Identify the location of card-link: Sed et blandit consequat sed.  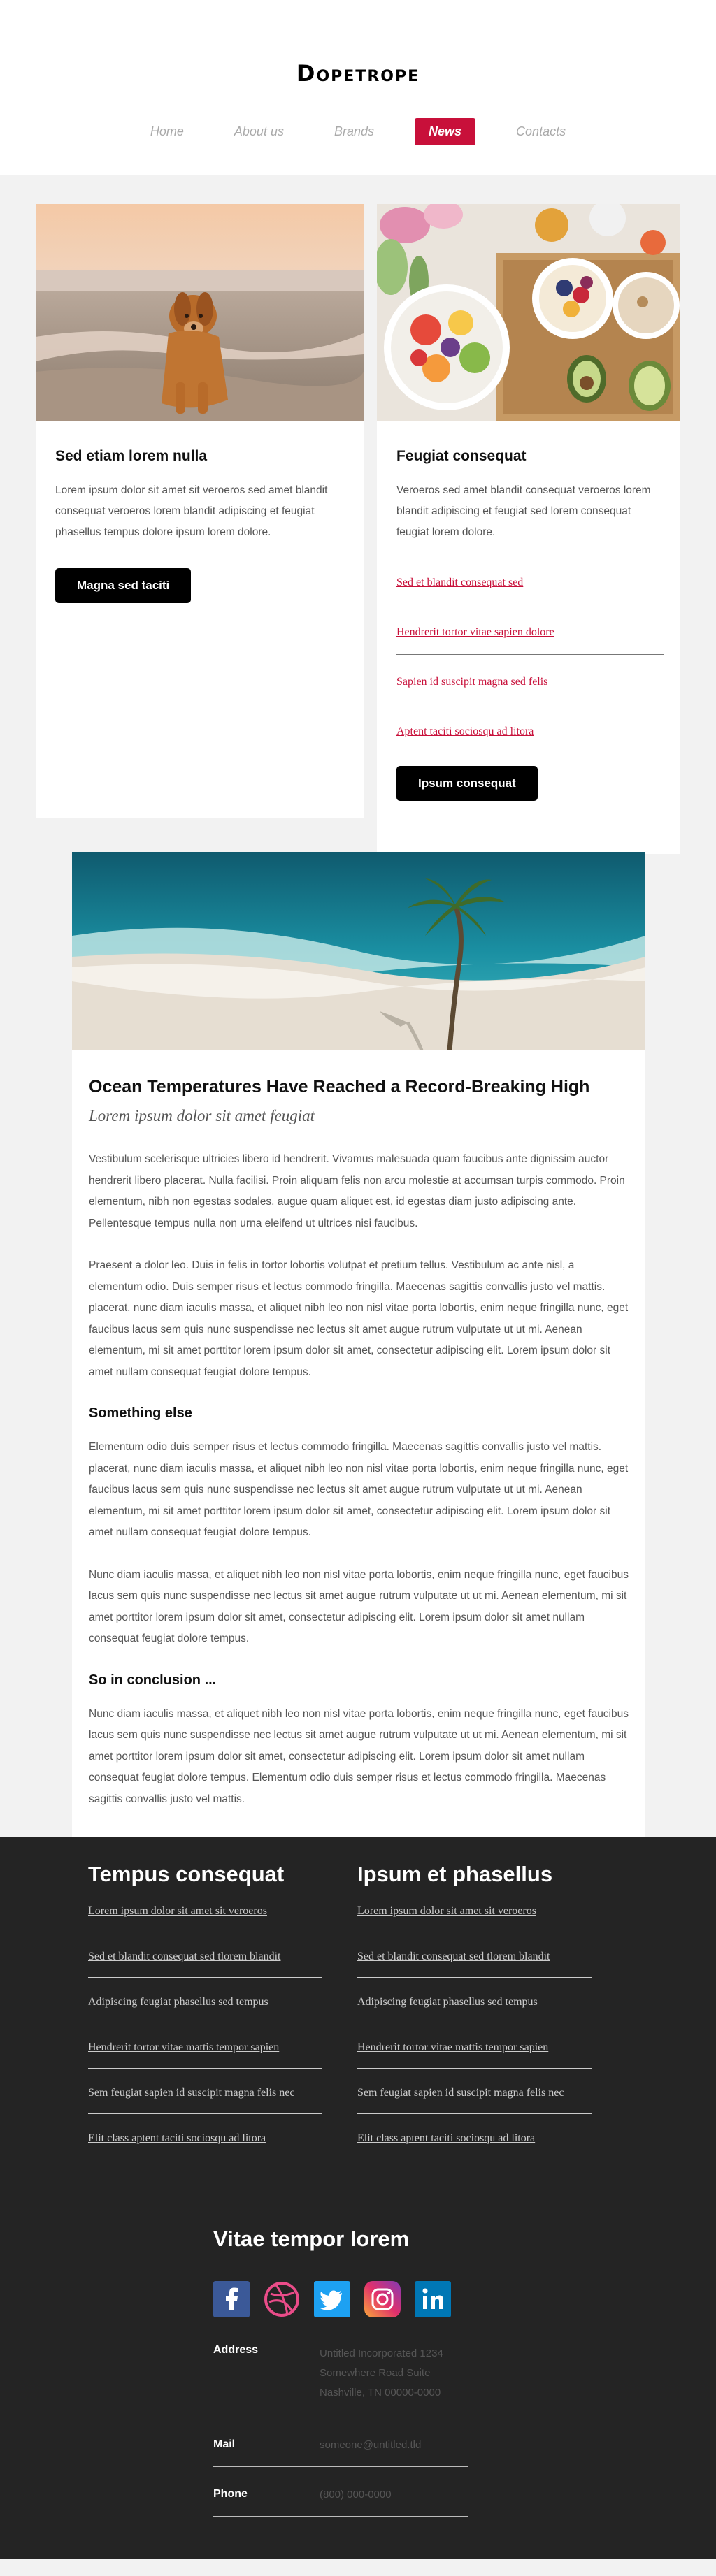
(530, 584).